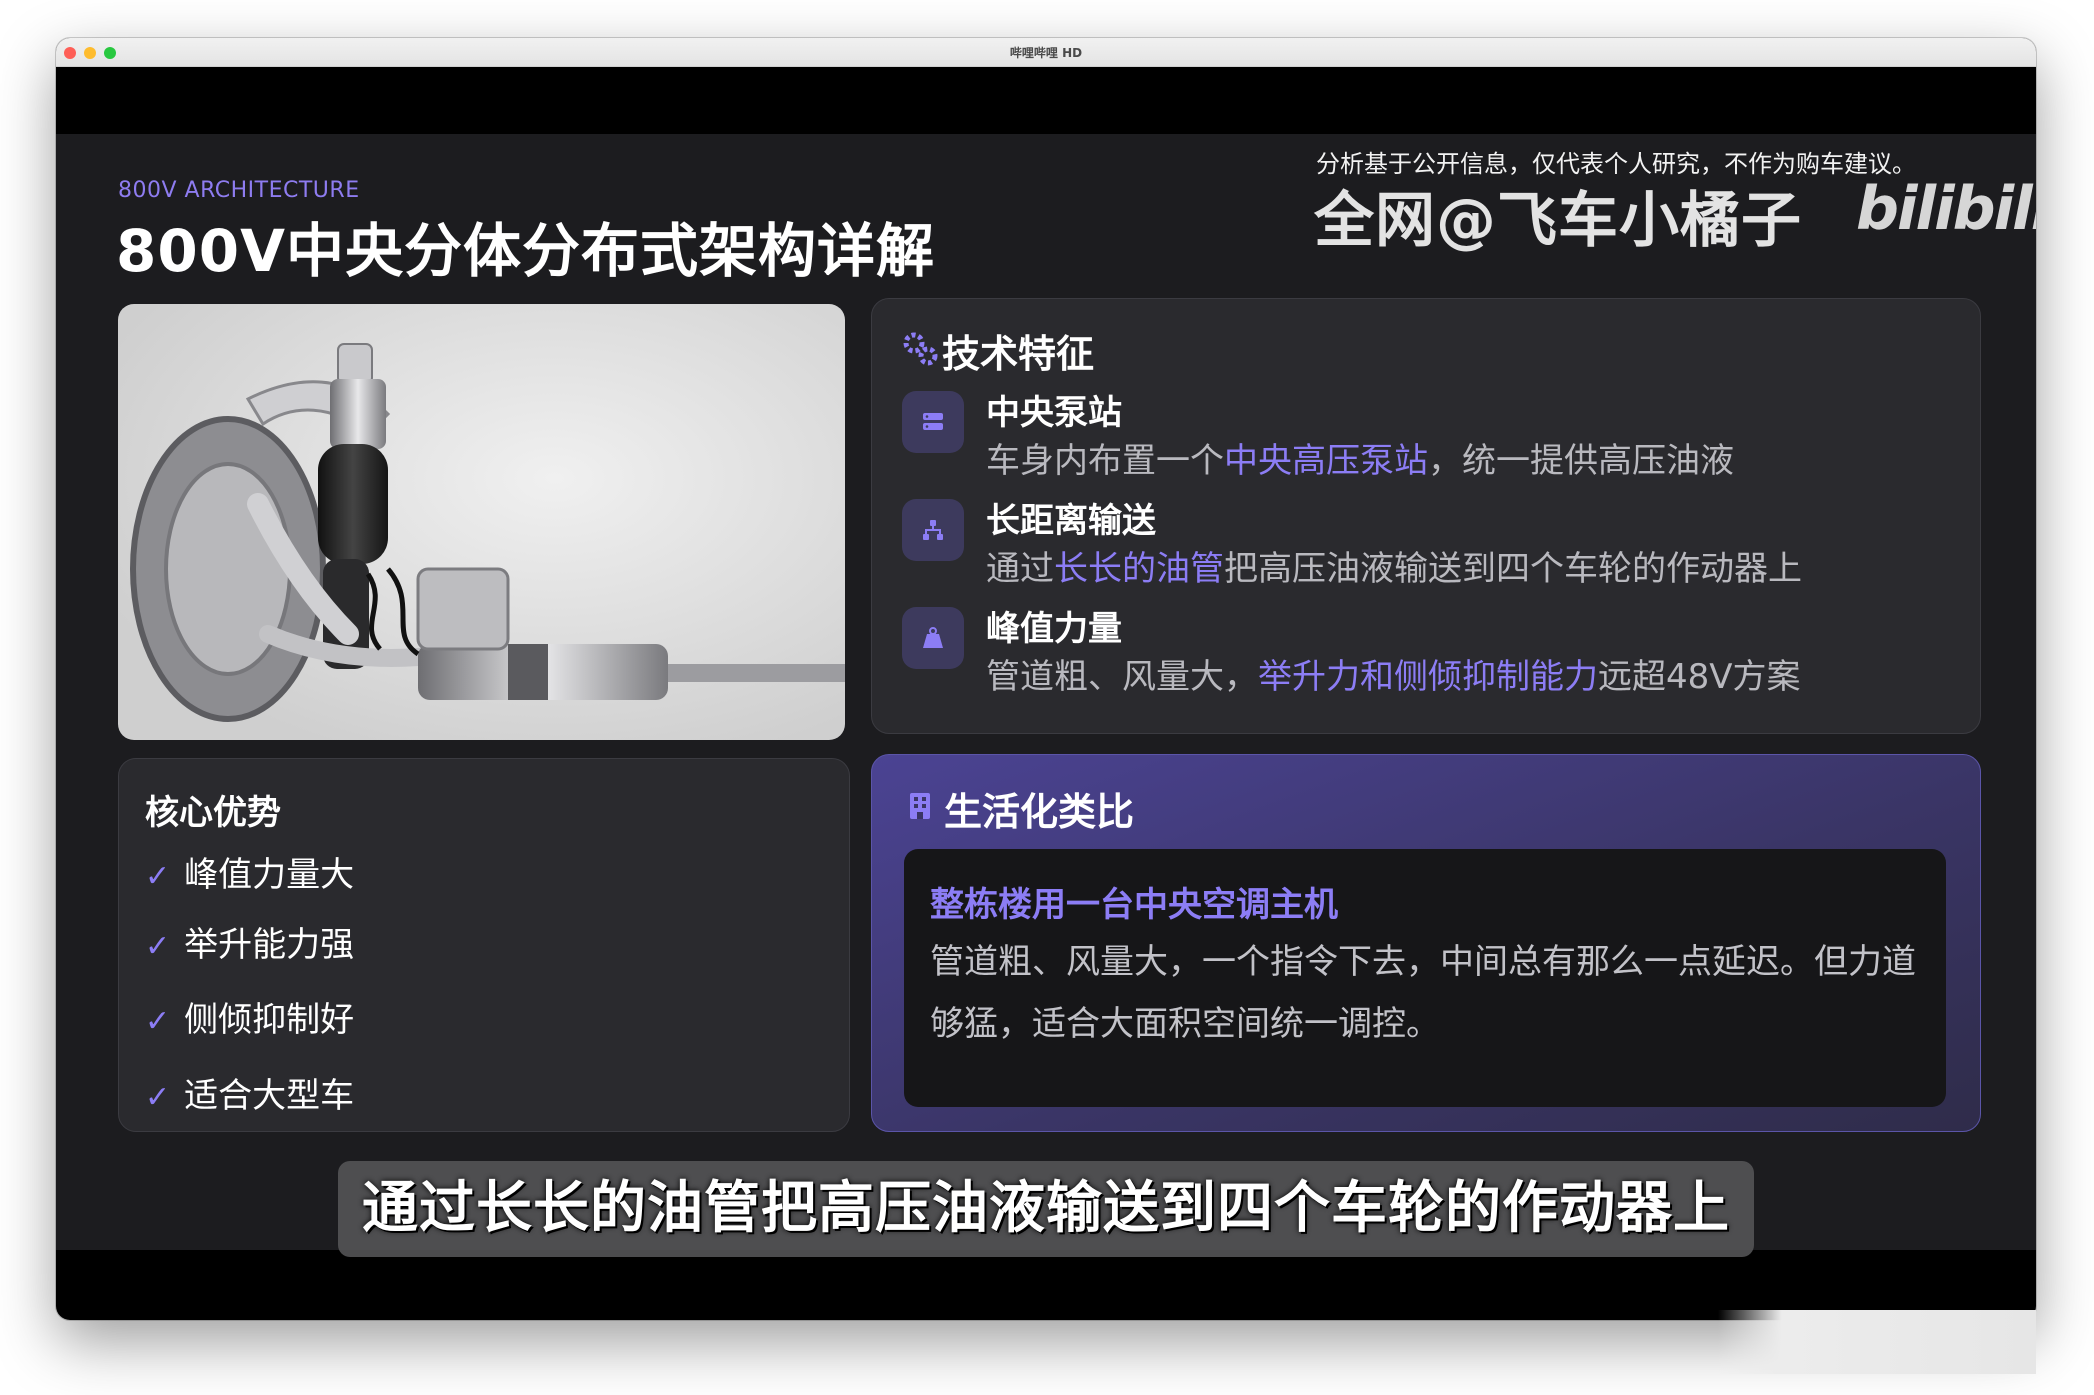  I want to click on feature-name: 峰值力量, so click(1054, 629).